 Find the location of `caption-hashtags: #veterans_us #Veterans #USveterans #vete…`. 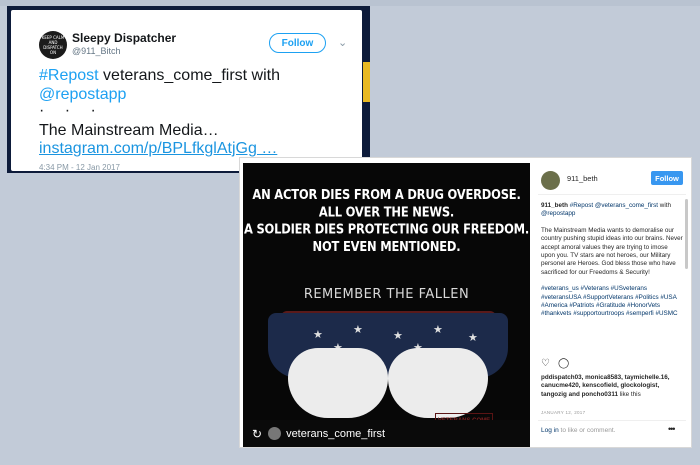

caption-hashtags: #veterans_us #Veterans #USveterans #vete… is located at coordinates (612, 302).